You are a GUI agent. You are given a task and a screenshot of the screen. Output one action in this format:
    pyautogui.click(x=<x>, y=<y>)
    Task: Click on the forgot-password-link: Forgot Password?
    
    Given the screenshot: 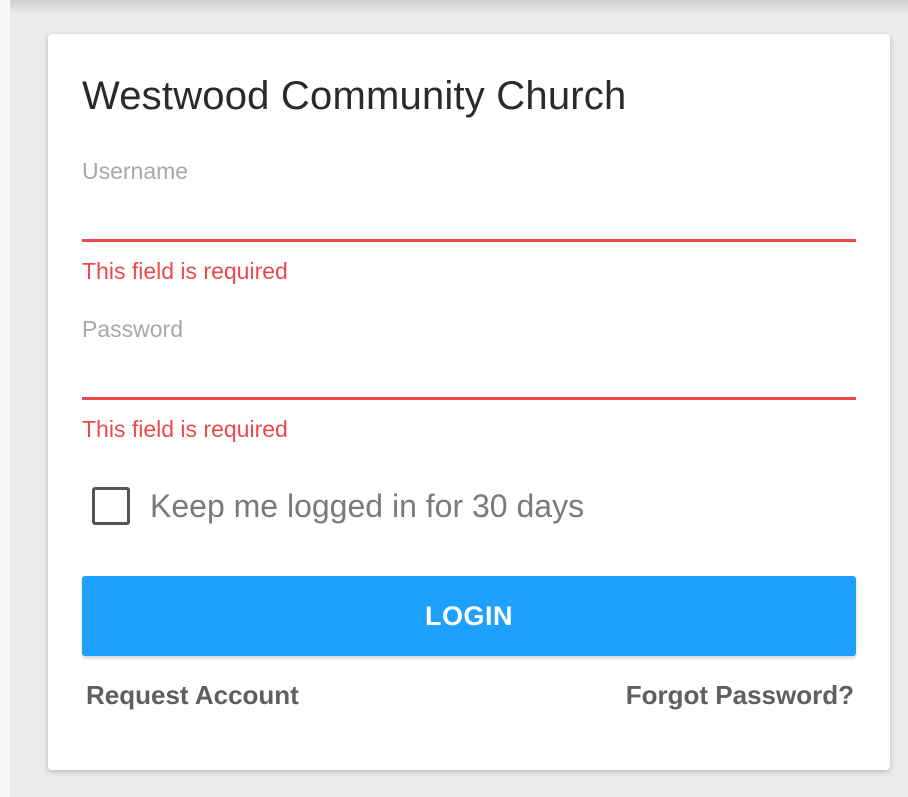 What is the action you would take?
    pyautogui.click(x=740, y=695)
    